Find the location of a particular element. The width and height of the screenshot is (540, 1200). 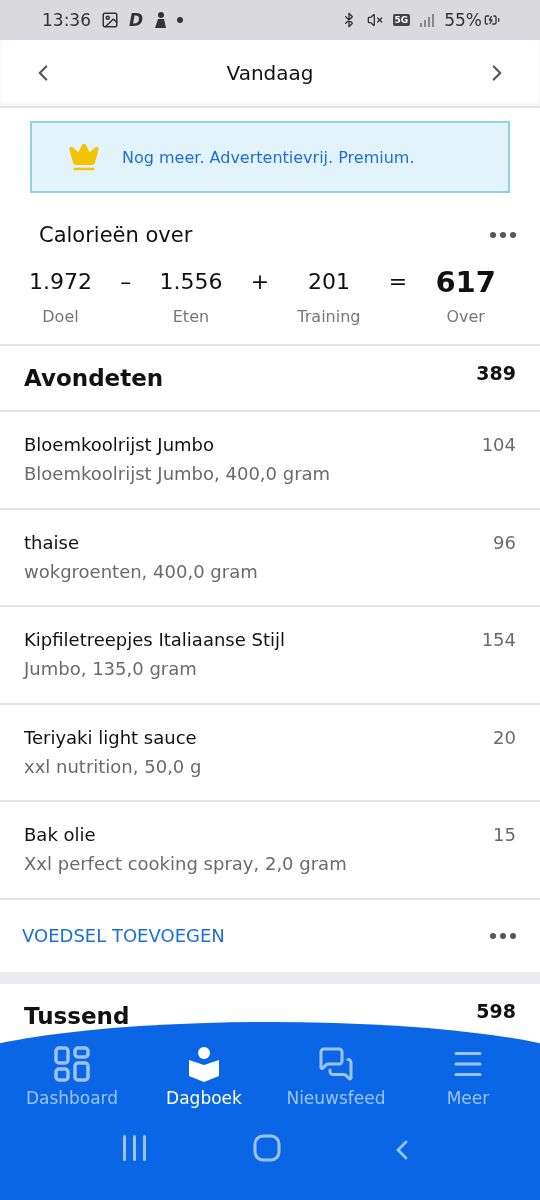

nav-tab: Dagboek is located at coordinates (204, 1077).